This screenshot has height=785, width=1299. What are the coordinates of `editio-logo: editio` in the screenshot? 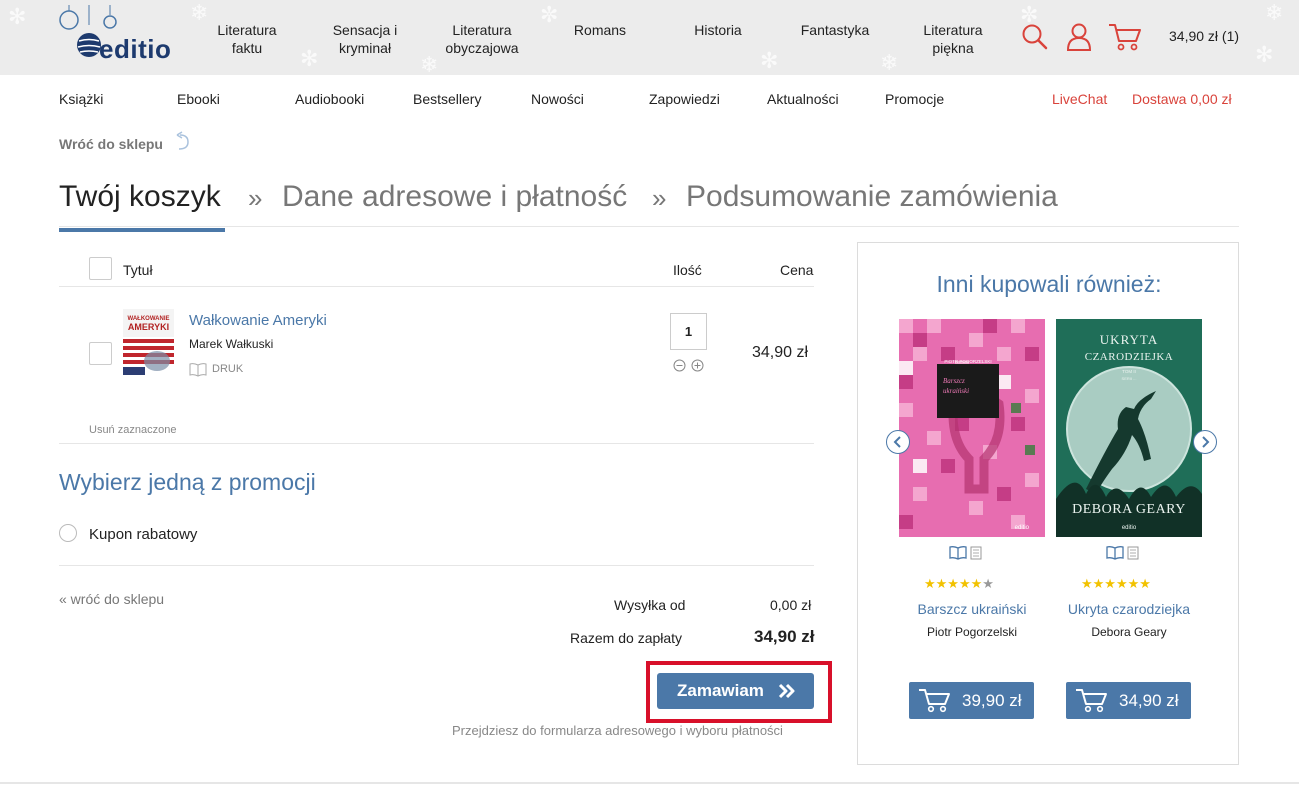 It's located at (124, 35).